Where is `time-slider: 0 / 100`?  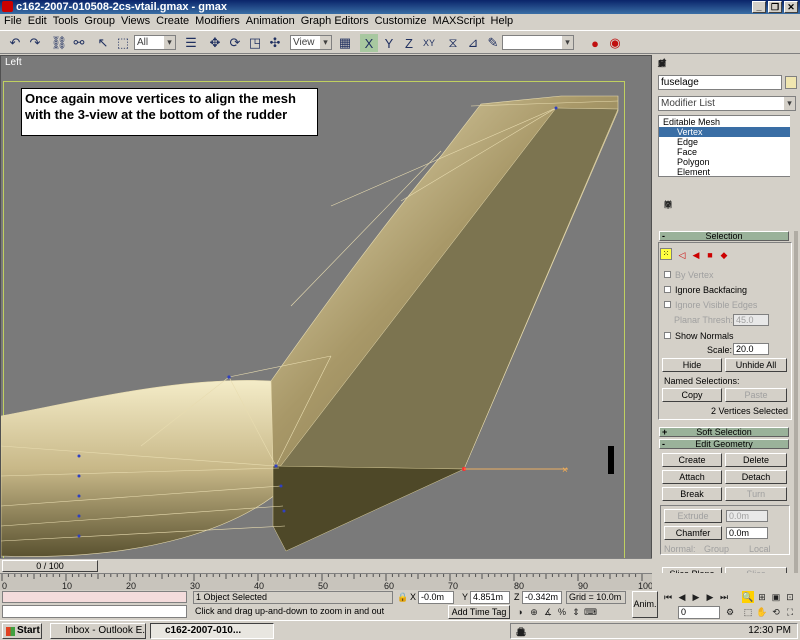 time-slider: 0 / 100 is located at coordinates (50, 566).